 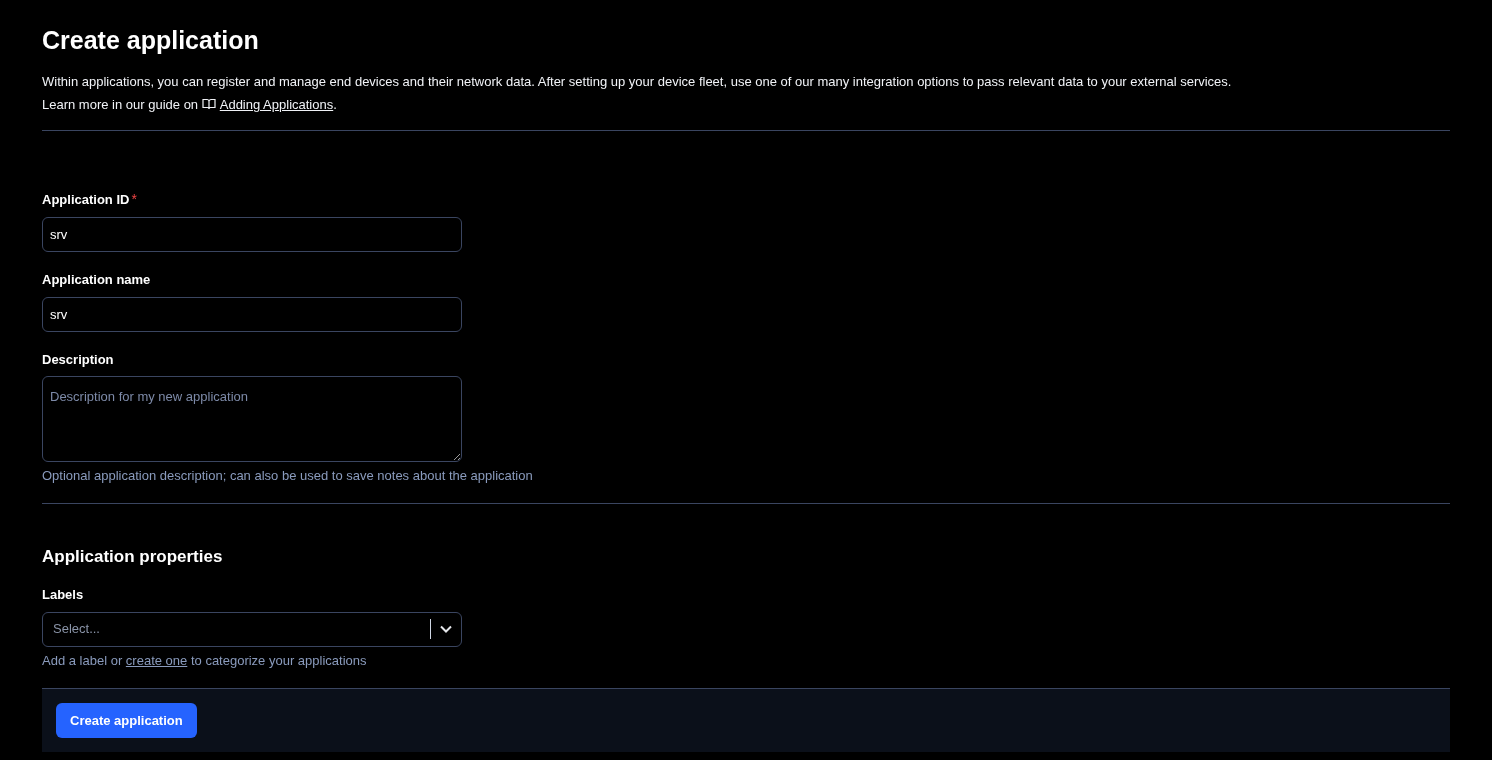 I want to click on description-field: Description for my new application, so click(x=252, y=419).